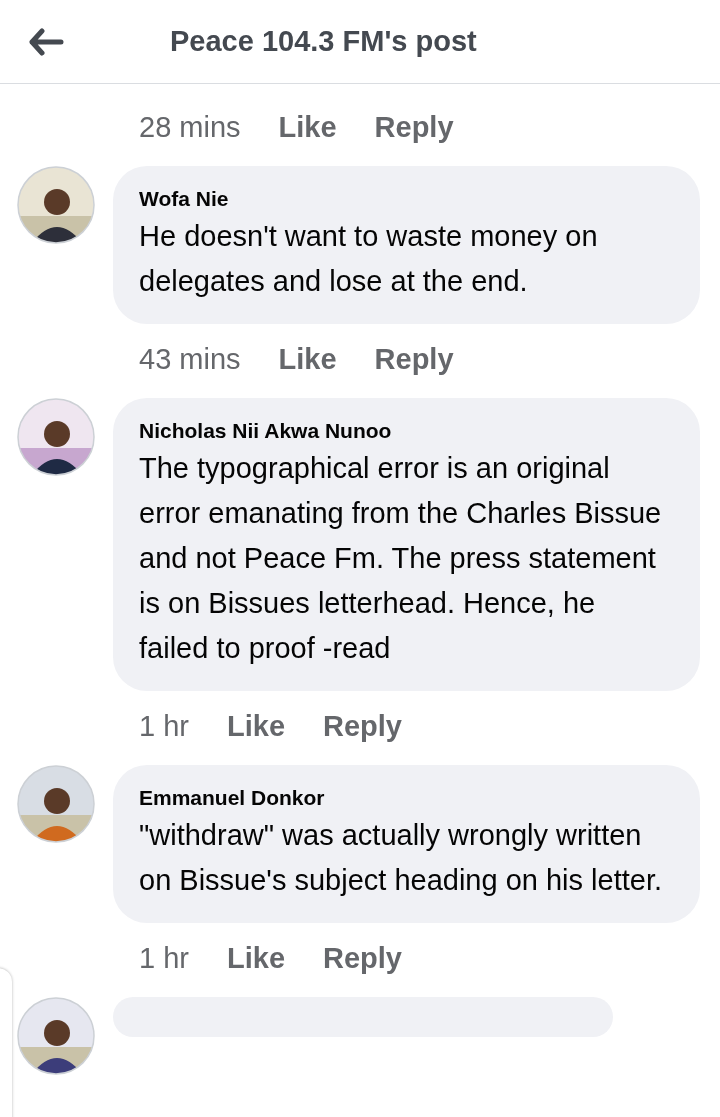 This screenshot has width=720, height=1117. I want to click on page-title: Peace 104.3 FM's post, so click(323, 41).